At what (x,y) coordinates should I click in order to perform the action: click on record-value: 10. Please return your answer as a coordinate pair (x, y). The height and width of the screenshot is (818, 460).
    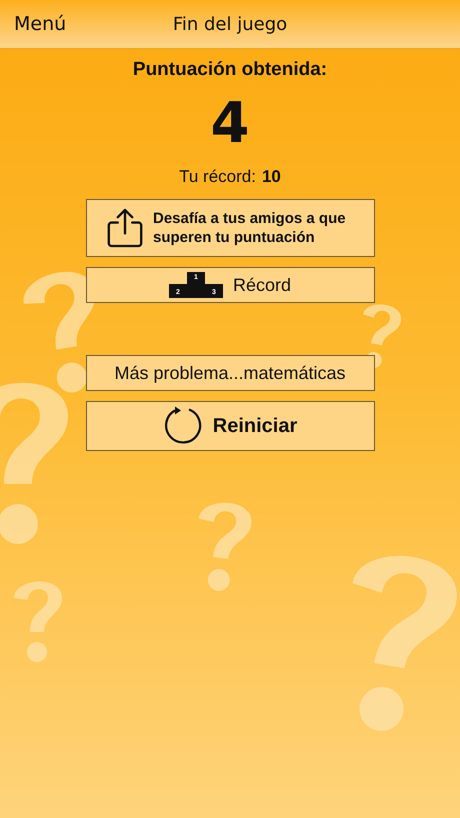
    Looking at the image, I should click on (271, 177).